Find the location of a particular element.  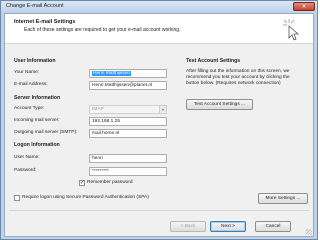

resize-grip-icon is located at coordinates (309, 232).